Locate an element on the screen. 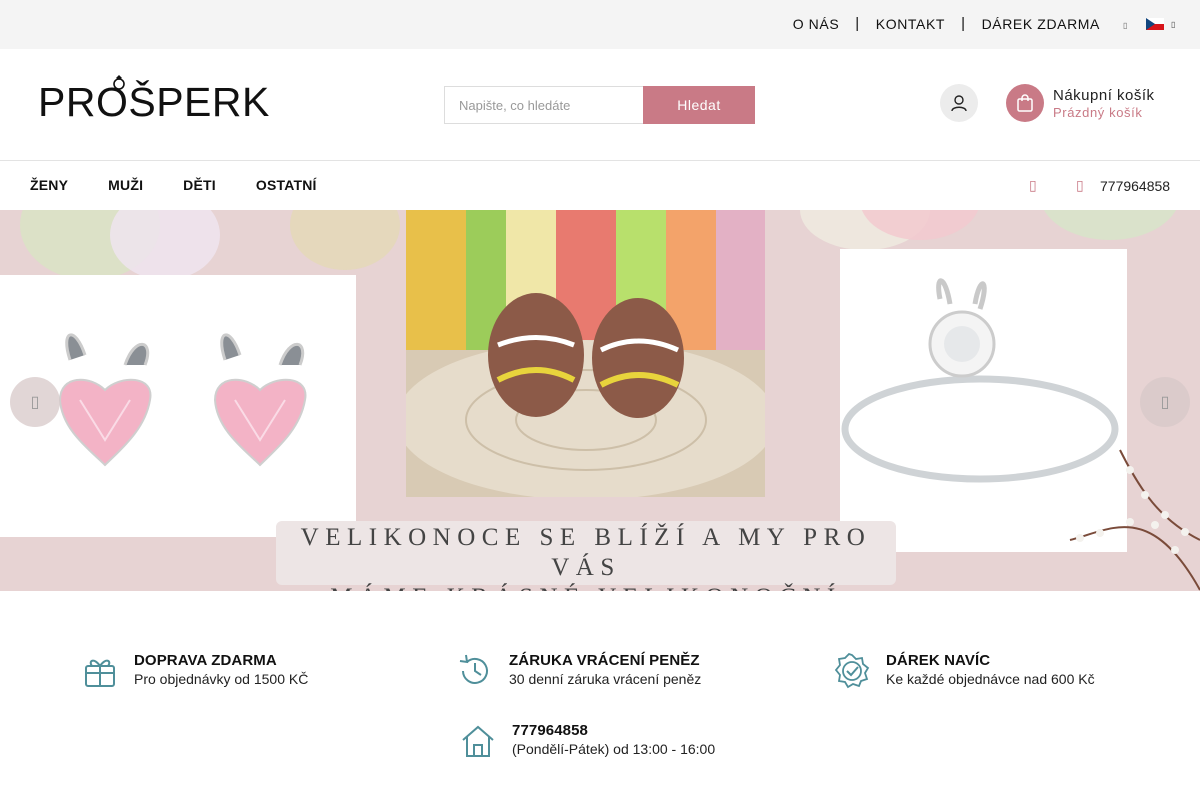 The image size is (1200, 800). egg-earrings-image is located at coordinates (585, 353).